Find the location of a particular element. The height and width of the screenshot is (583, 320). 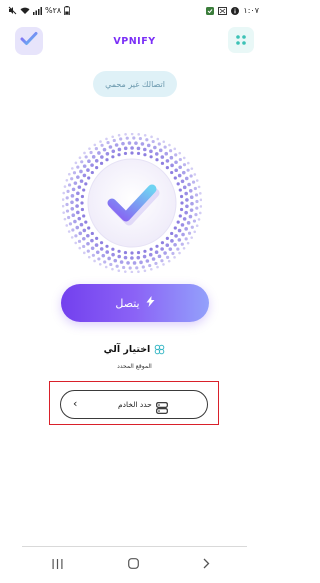

cast-icon is located at coordinates (223, 10).